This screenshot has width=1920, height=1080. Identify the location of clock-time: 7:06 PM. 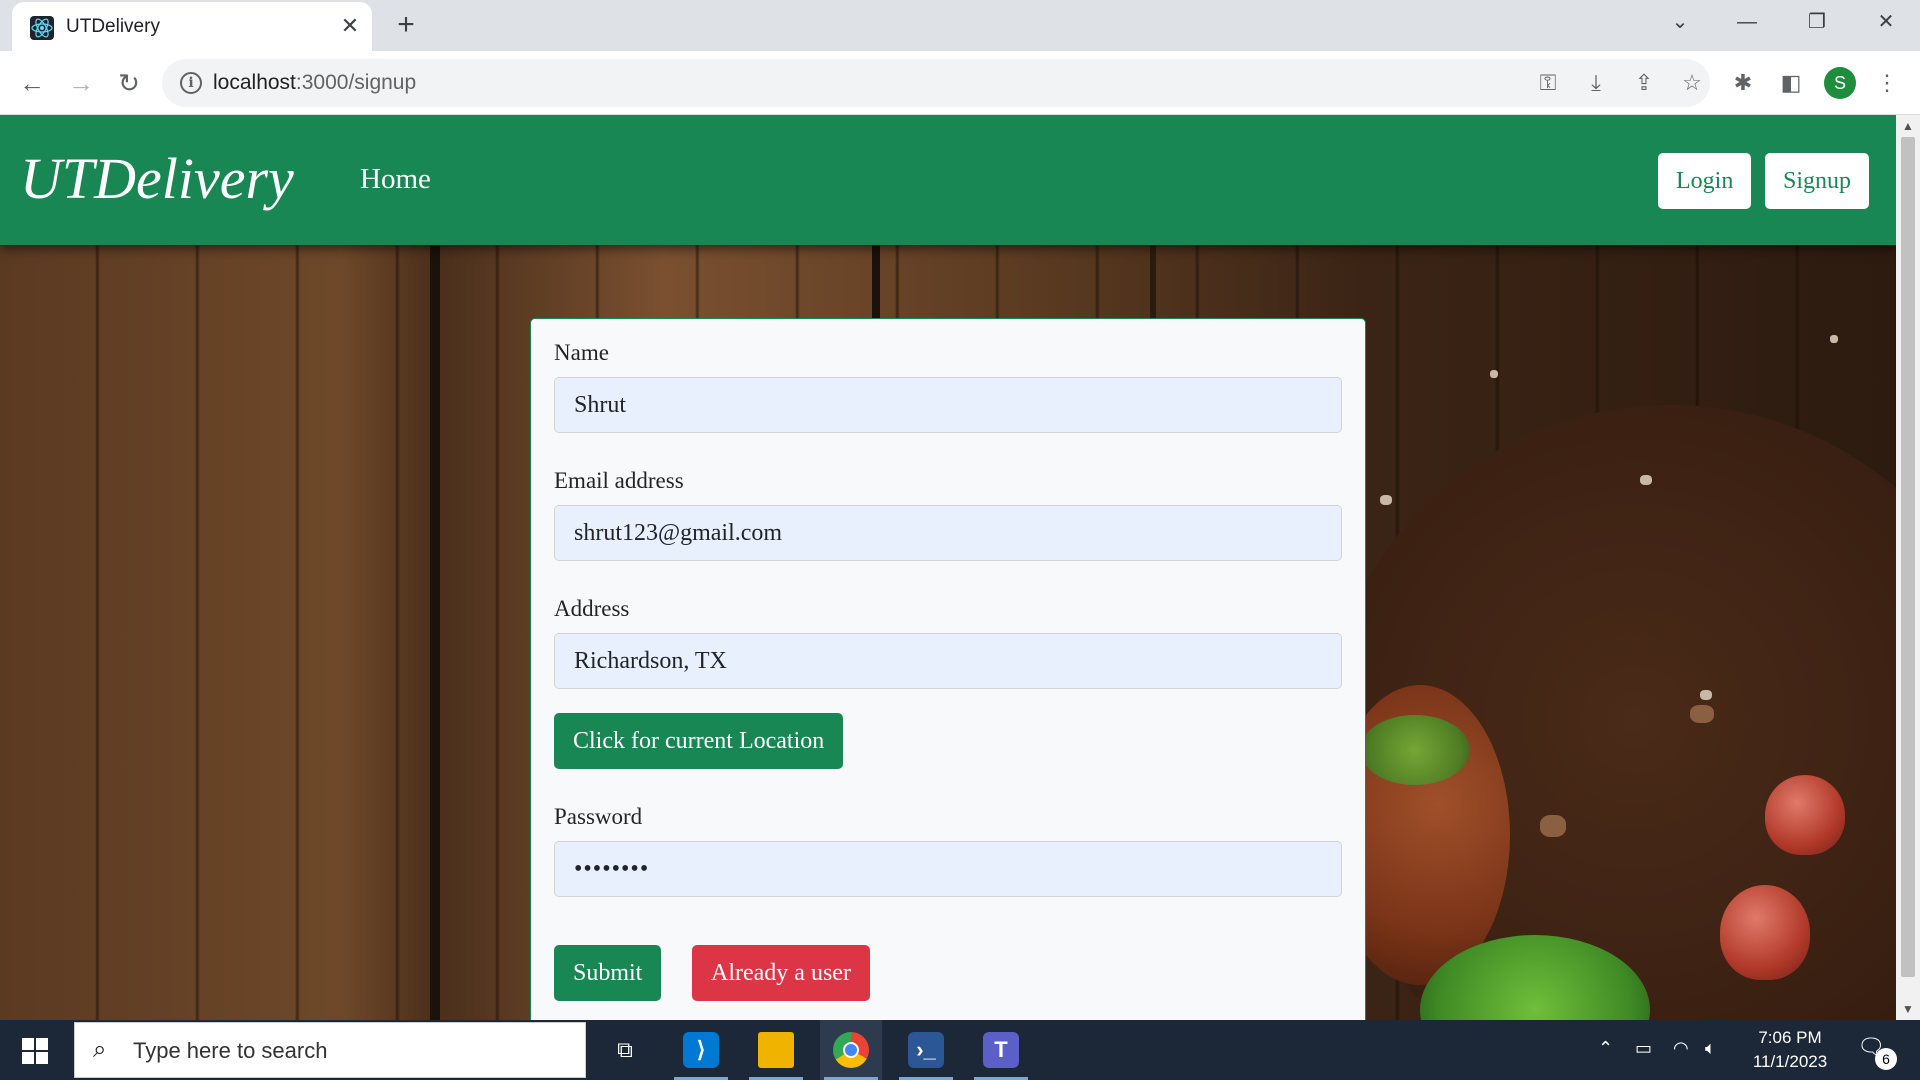
(1790, 1037).